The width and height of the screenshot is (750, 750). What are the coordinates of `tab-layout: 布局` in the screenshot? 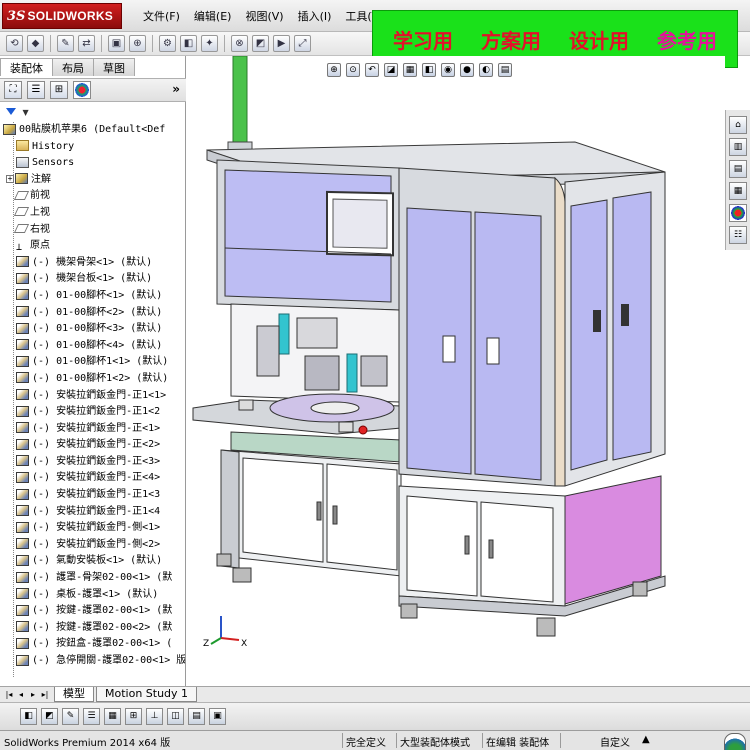 It's located at (73, 67).